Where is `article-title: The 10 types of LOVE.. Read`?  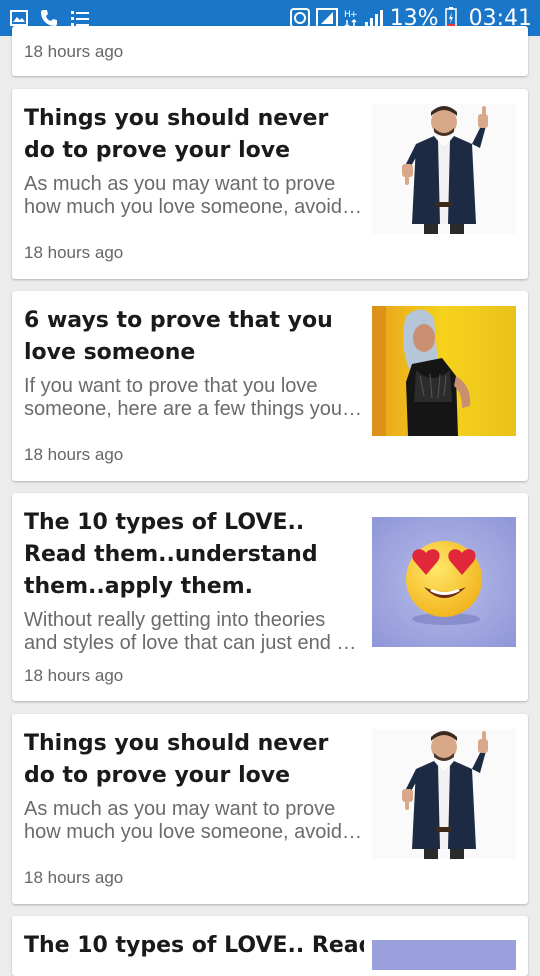
article-title: The 10 types of LOVE.. Read is located at coordinates (194, 945).